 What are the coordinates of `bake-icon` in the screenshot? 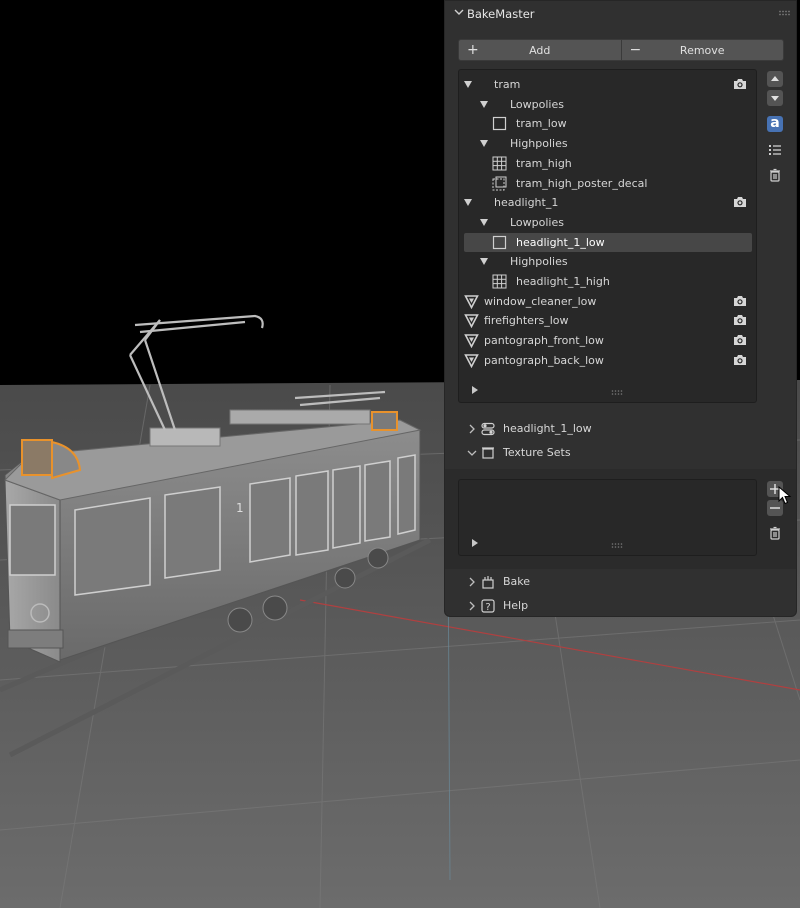 It's located at (488, 582).